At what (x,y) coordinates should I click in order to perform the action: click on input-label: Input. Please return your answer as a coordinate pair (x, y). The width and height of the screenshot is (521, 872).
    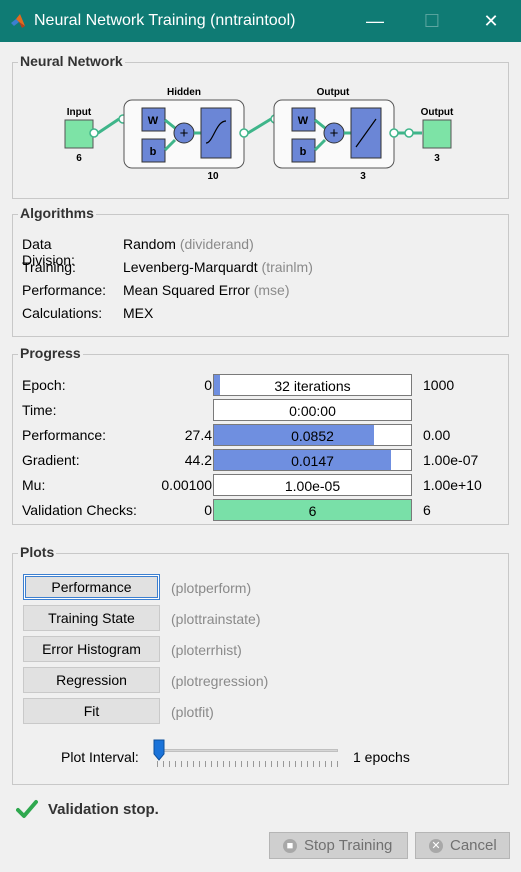
    Looking at the image, I should click on (79, 112).